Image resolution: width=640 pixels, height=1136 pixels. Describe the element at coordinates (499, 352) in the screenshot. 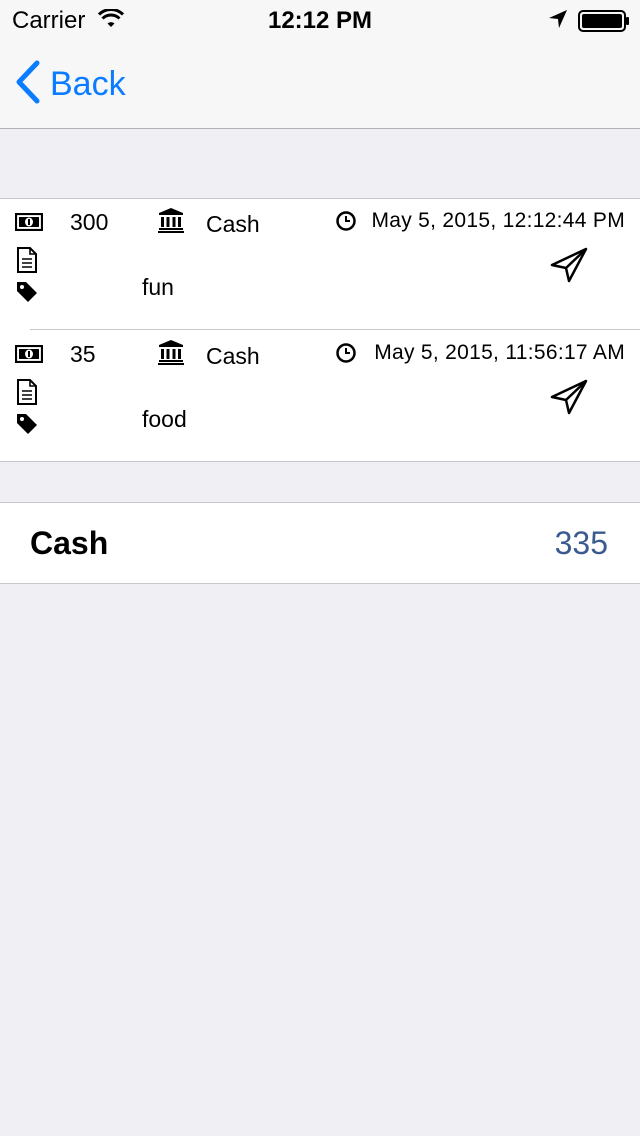

I see `transaction-datetime: May 5, 2015, 11:56:17 AM` at that location.